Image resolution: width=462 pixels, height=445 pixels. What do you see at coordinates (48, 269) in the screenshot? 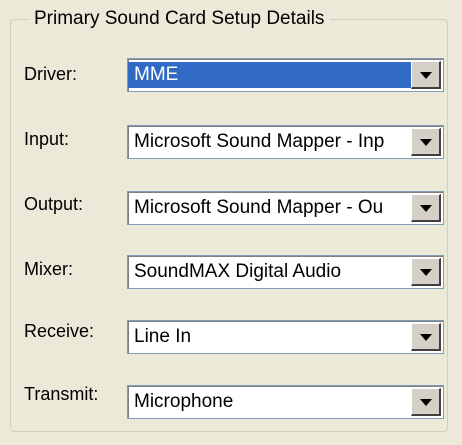
I see `mixer-label: Mixer:` at bounding box center [48, 269].